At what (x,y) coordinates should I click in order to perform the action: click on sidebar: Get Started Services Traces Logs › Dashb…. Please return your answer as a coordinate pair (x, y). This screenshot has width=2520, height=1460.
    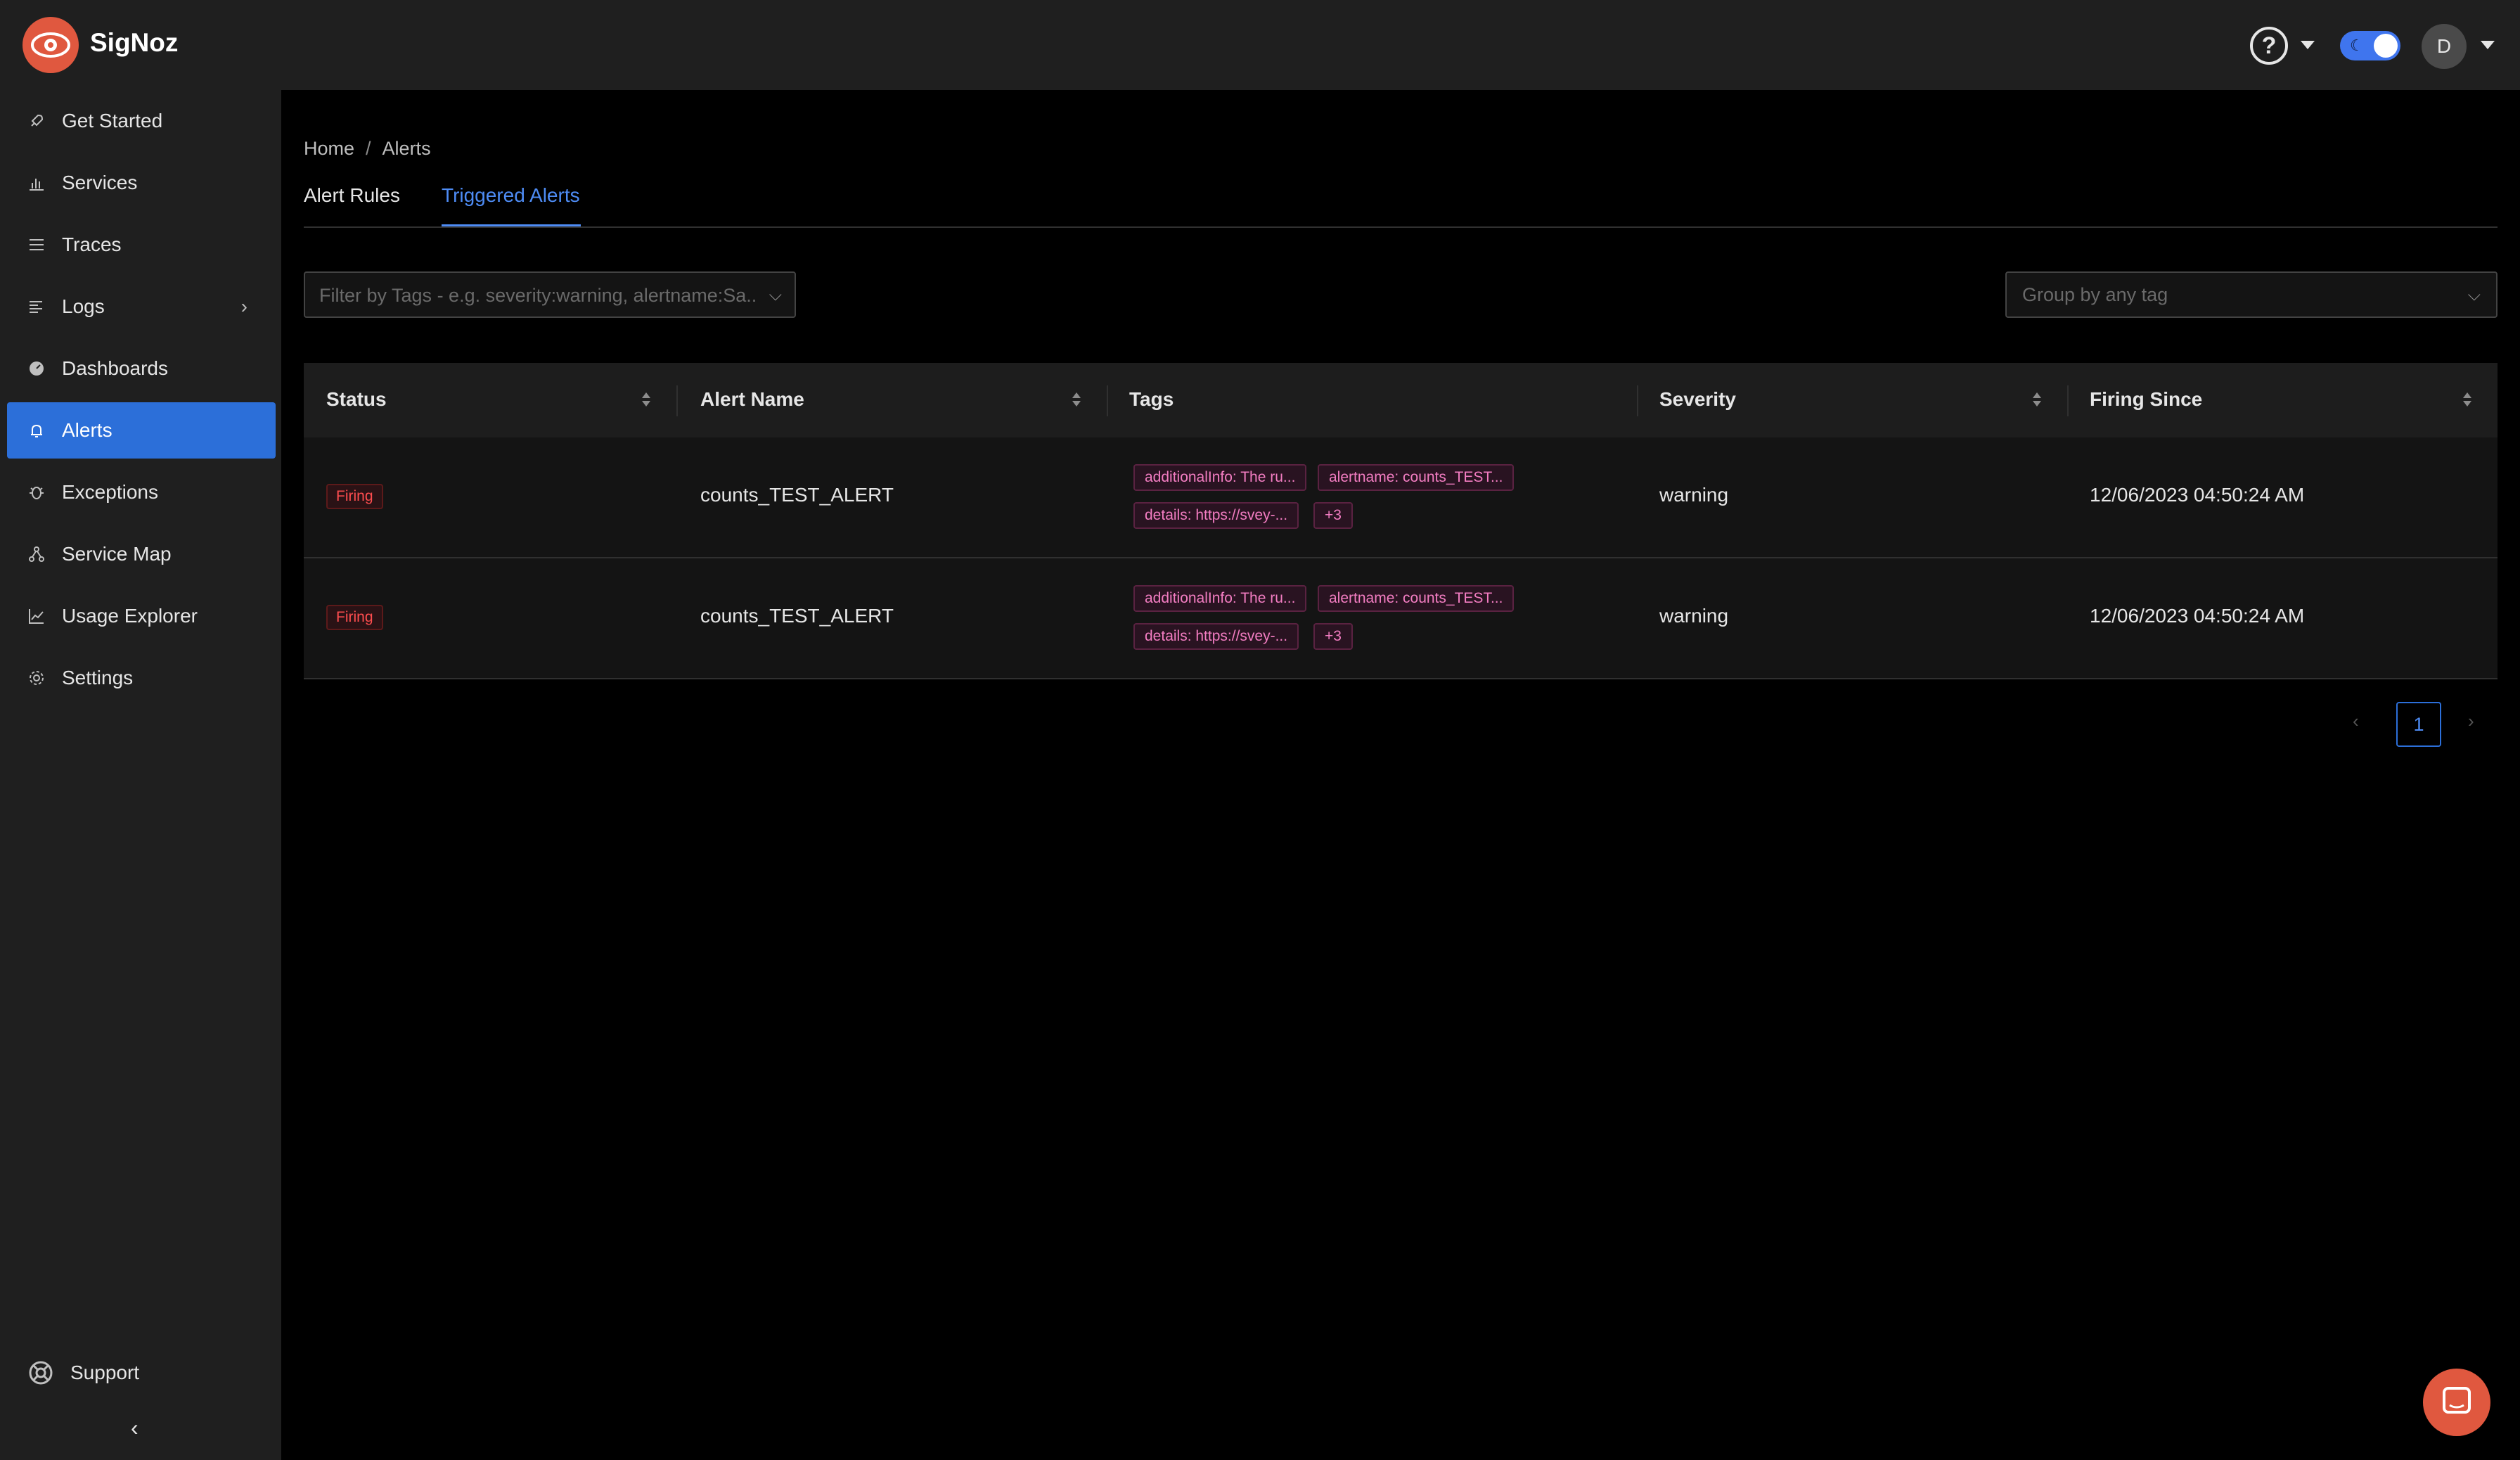
    Looking at the image, I should click on (140, 775).